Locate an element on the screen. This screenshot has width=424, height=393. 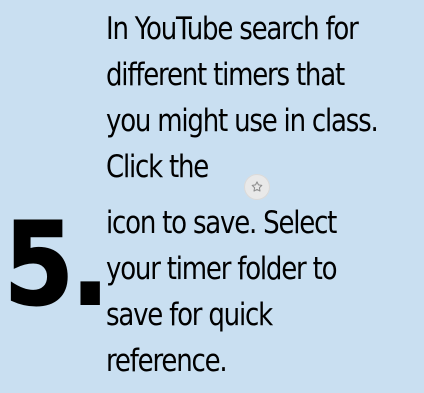
instruction-line-1: In YouTube search for is located at coordinates (232, 29).